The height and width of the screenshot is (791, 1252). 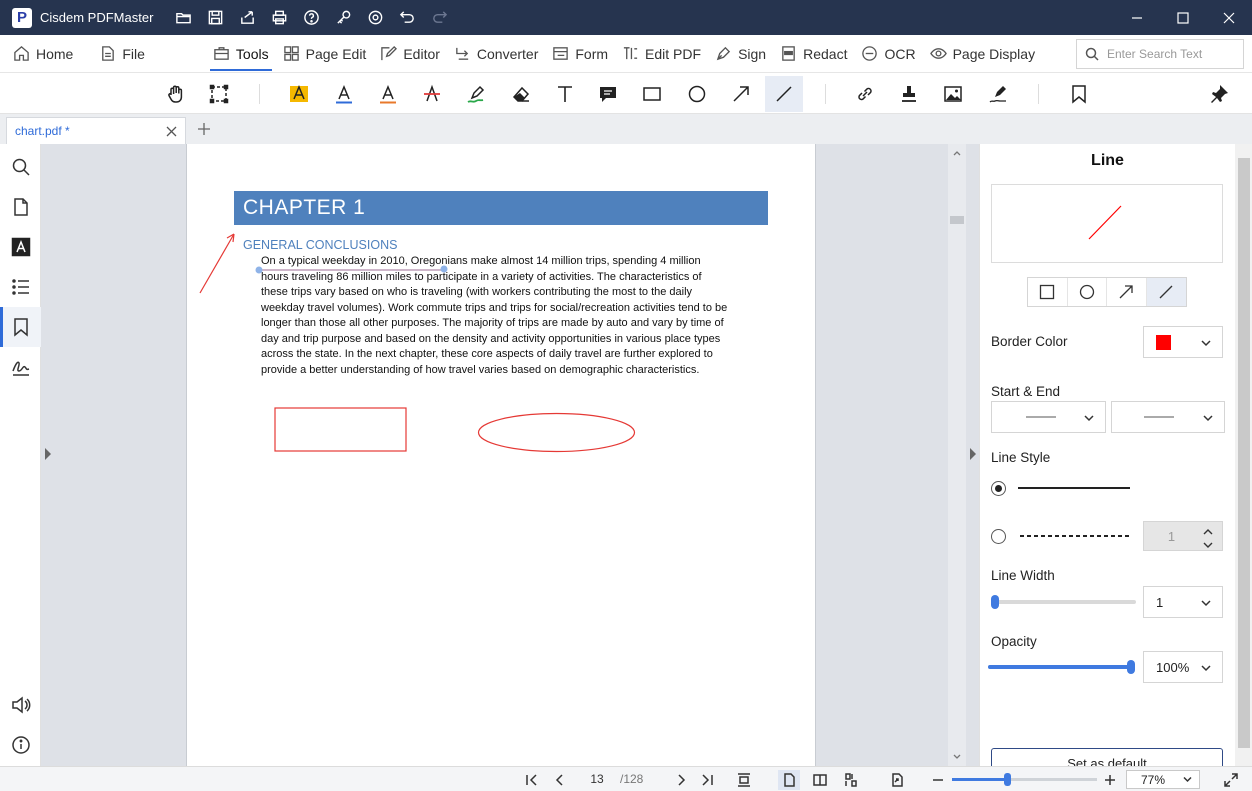 I want to click on share-icon, so click(x=247, y=17).